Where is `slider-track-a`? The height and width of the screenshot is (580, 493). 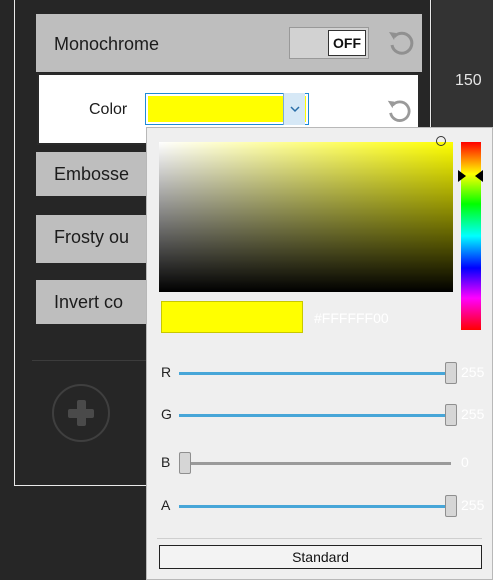 slider-track-a is located at coordinates (315, 506).